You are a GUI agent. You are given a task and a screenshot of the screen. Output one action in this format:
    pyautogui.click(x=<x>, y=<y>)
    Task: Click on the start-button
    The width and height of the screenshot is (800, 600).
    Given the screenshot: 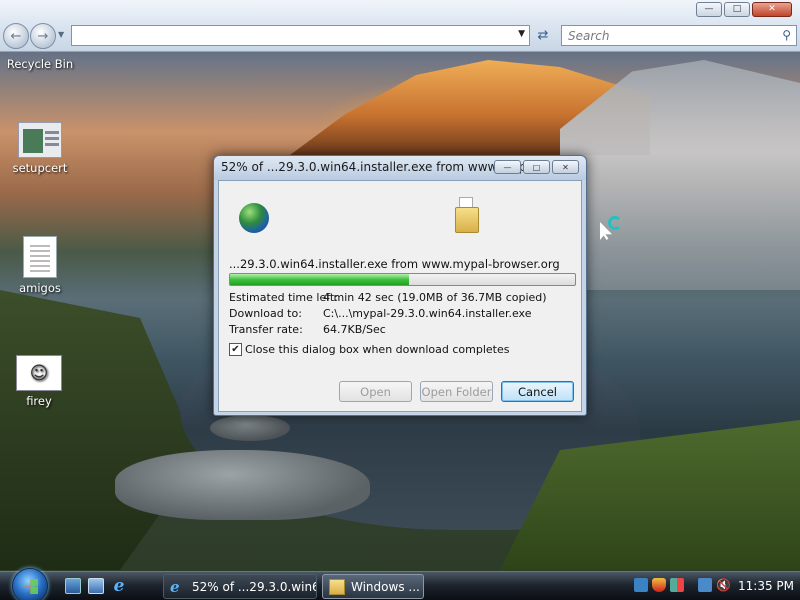 What is the action you would take?
    pyautogui.click(x=30, y=584)
    